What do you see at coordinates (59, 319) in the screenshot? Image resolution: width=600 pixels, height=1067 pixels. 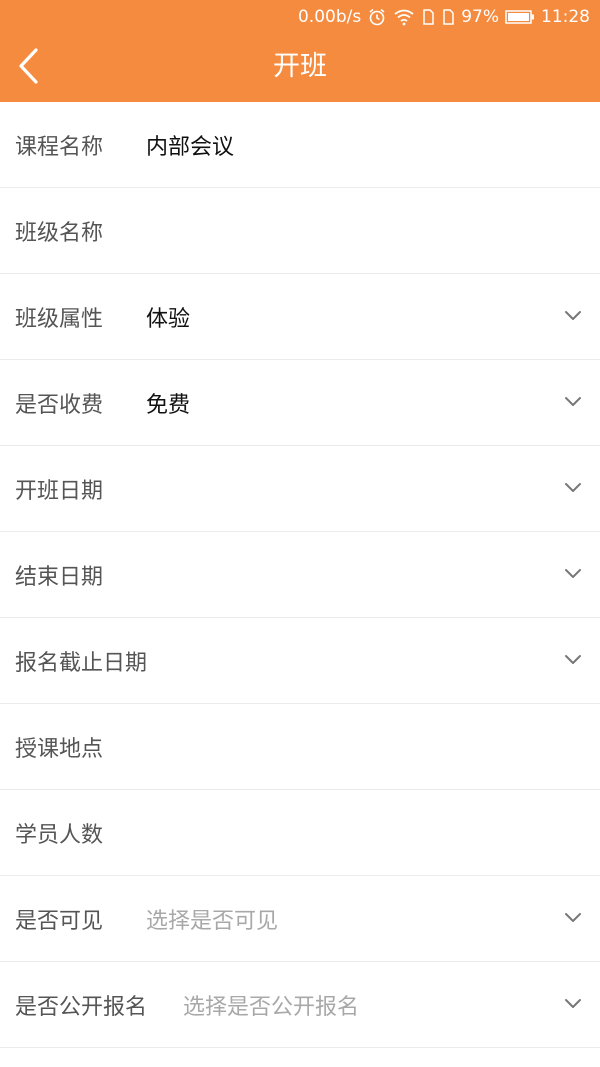 I see `field-label: 班级属性` at bounding box center [59, 319].